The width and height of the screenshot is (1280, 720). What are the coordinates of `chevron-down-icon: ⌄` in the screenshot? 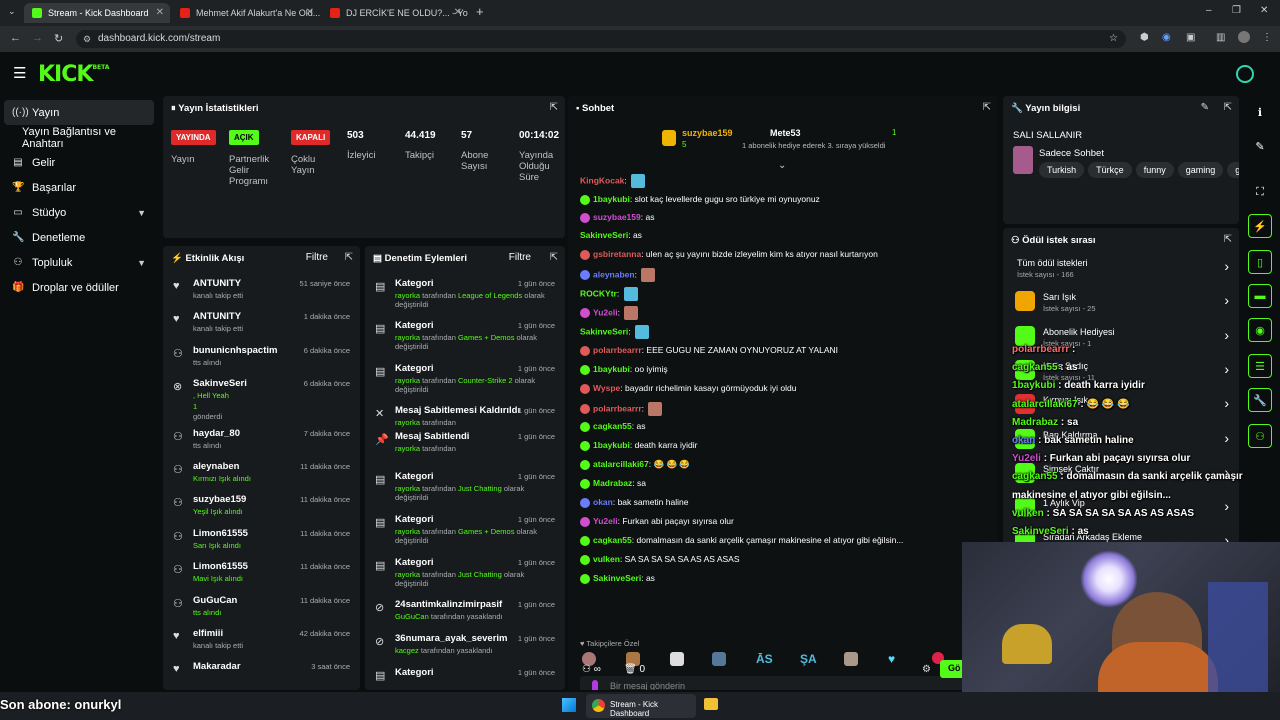 It's located at (782, 165).